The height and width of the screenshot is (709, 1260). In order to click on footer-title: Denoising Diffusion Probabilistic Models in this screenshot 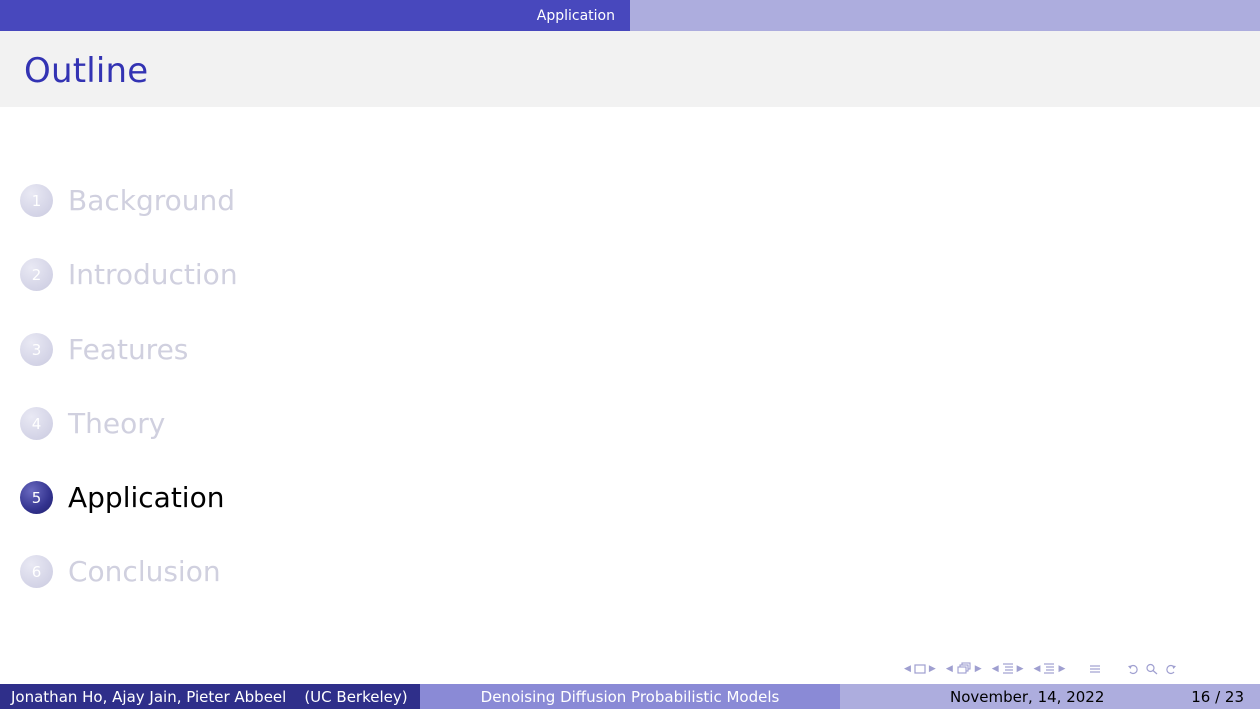, I will do `click(630, 696)`.